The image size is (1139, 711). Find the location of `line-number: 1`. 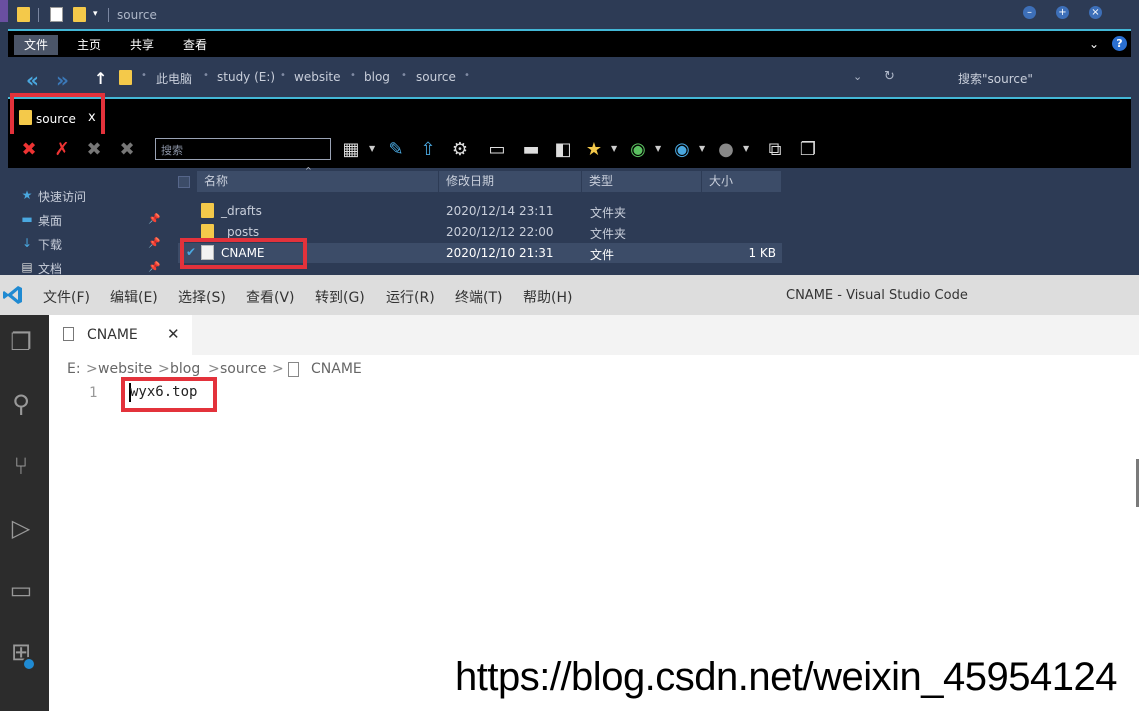

line-number: 1 is located at coordinates (93, 393).